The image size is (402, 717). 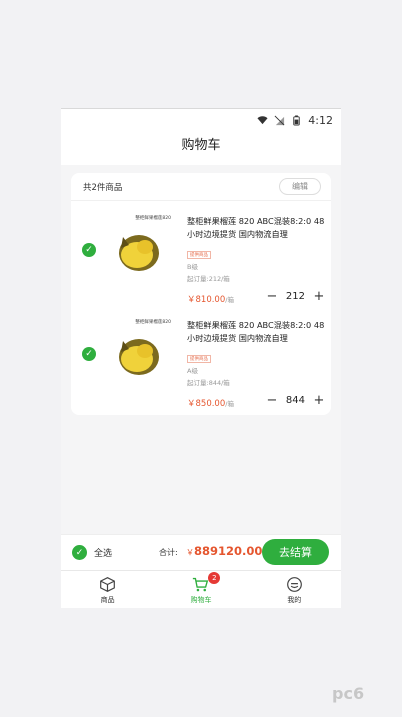 I want to click on item-price: ￥850.00, so click(x=206, y=404).